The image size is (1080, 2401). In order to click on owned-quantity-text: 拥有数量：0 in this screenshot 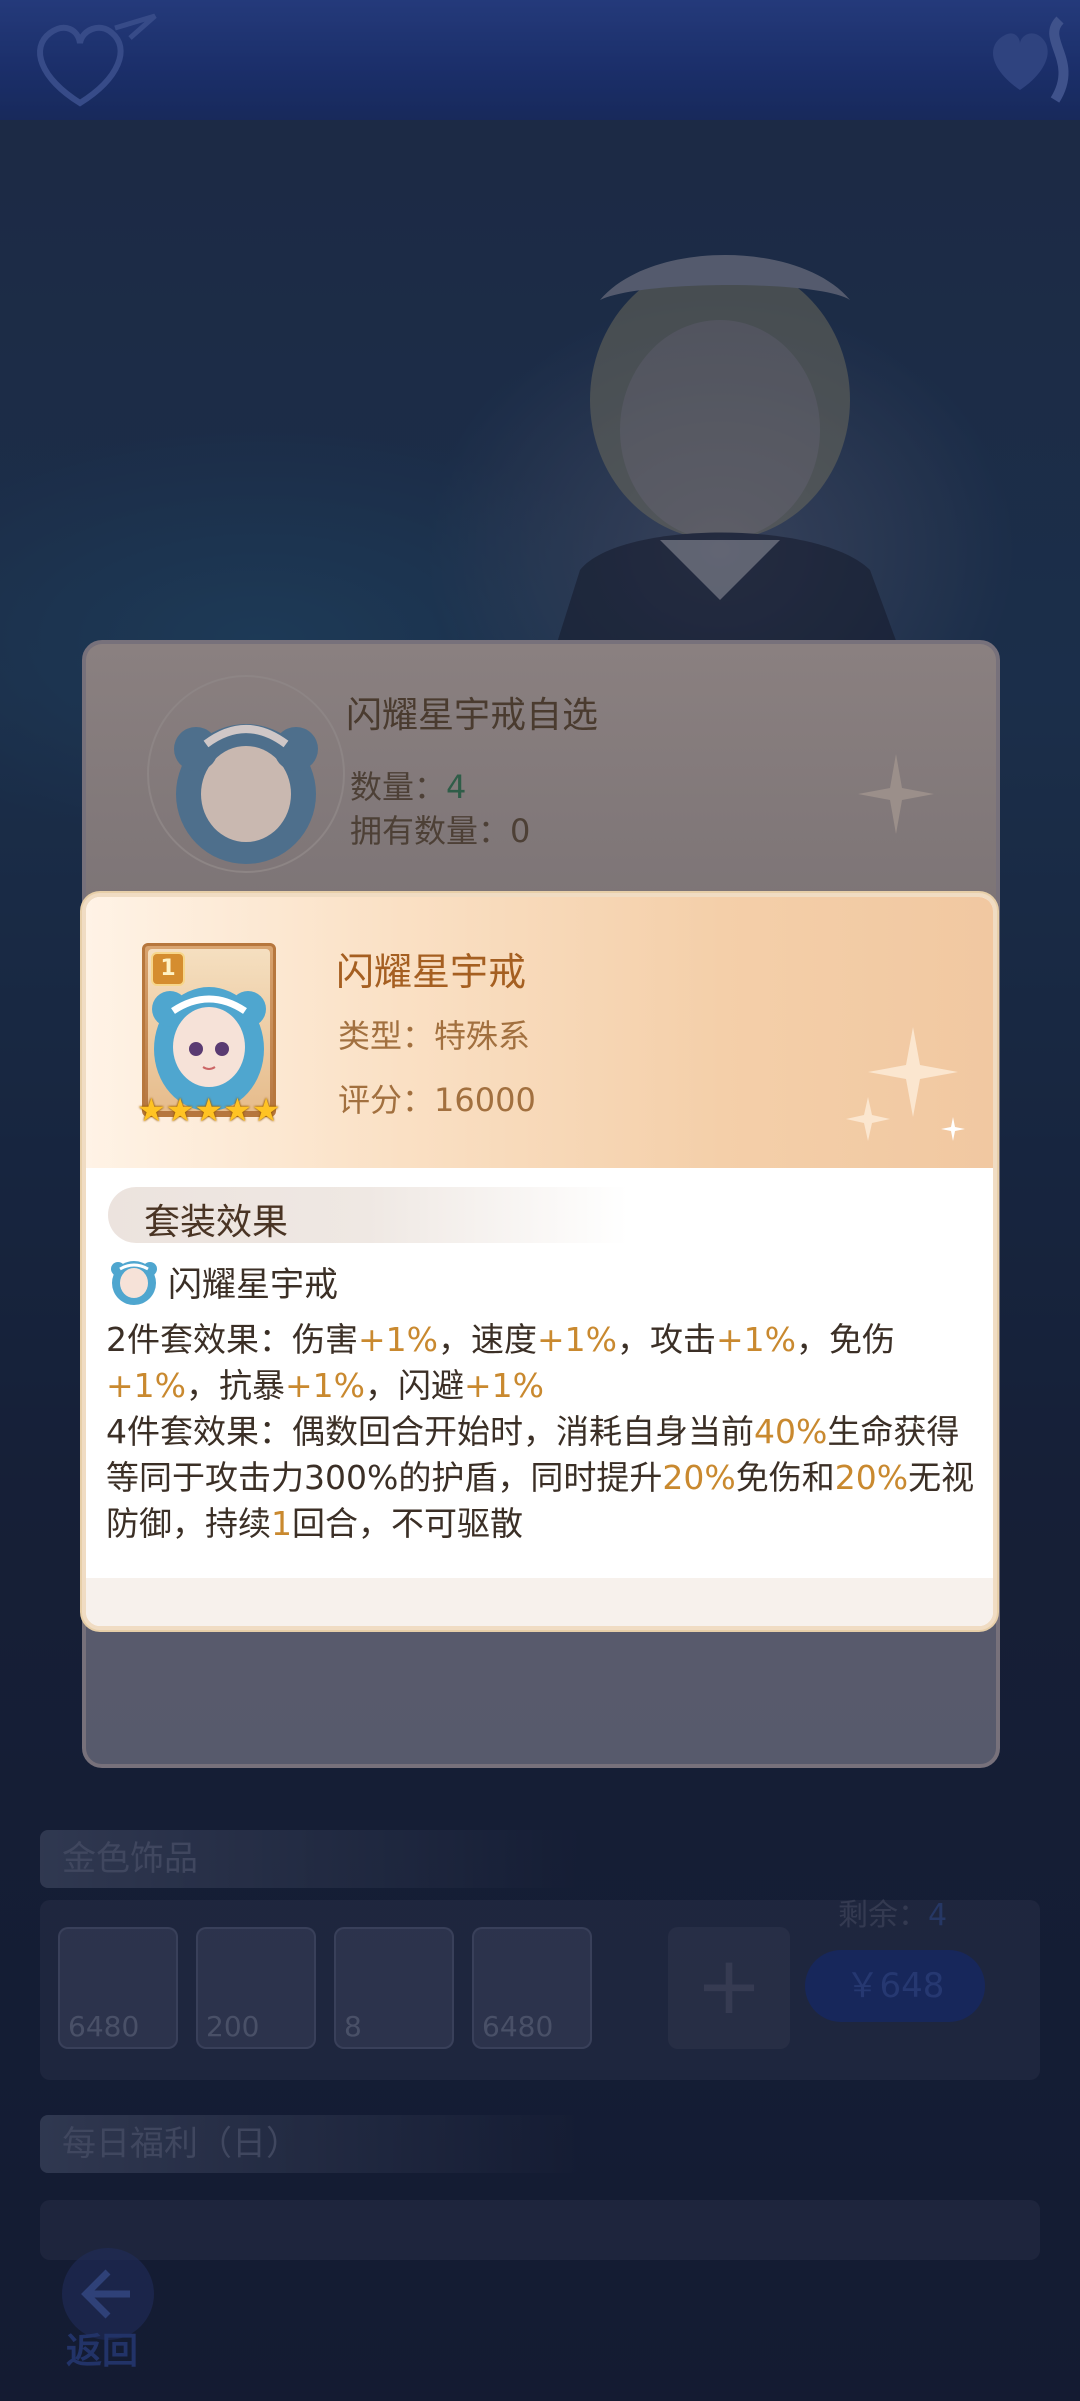, I will do `click(440, 831)`.